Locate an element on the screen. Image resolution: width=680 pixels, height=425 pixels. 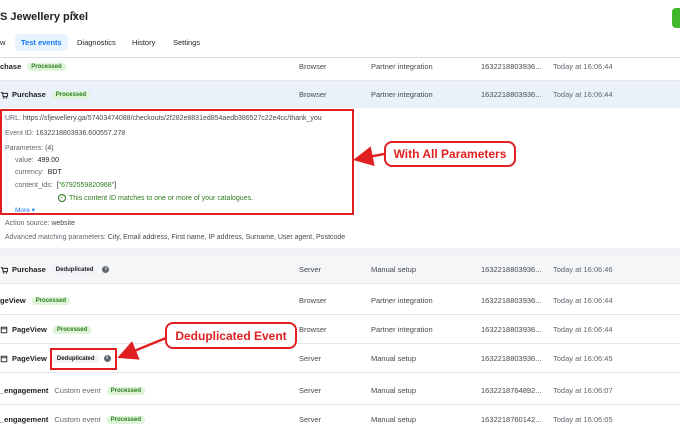
info-icon: i is located at coordinates (106, 269).